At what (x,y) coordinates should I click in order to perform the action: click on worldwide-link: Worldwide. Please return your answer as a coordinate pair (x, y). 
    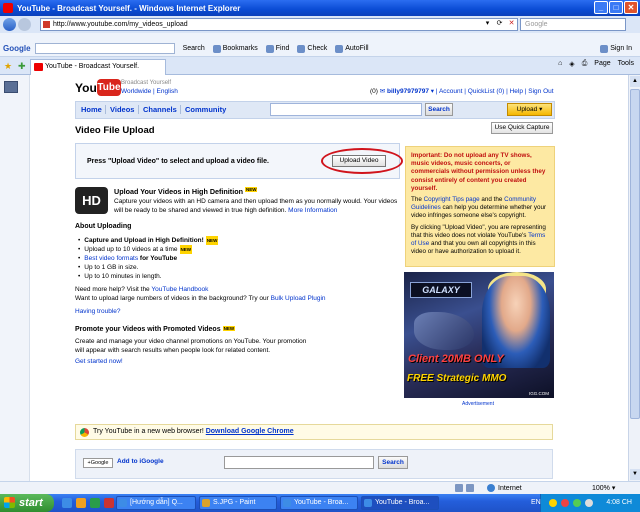
    Looking at the image, I should click on (136, 91).